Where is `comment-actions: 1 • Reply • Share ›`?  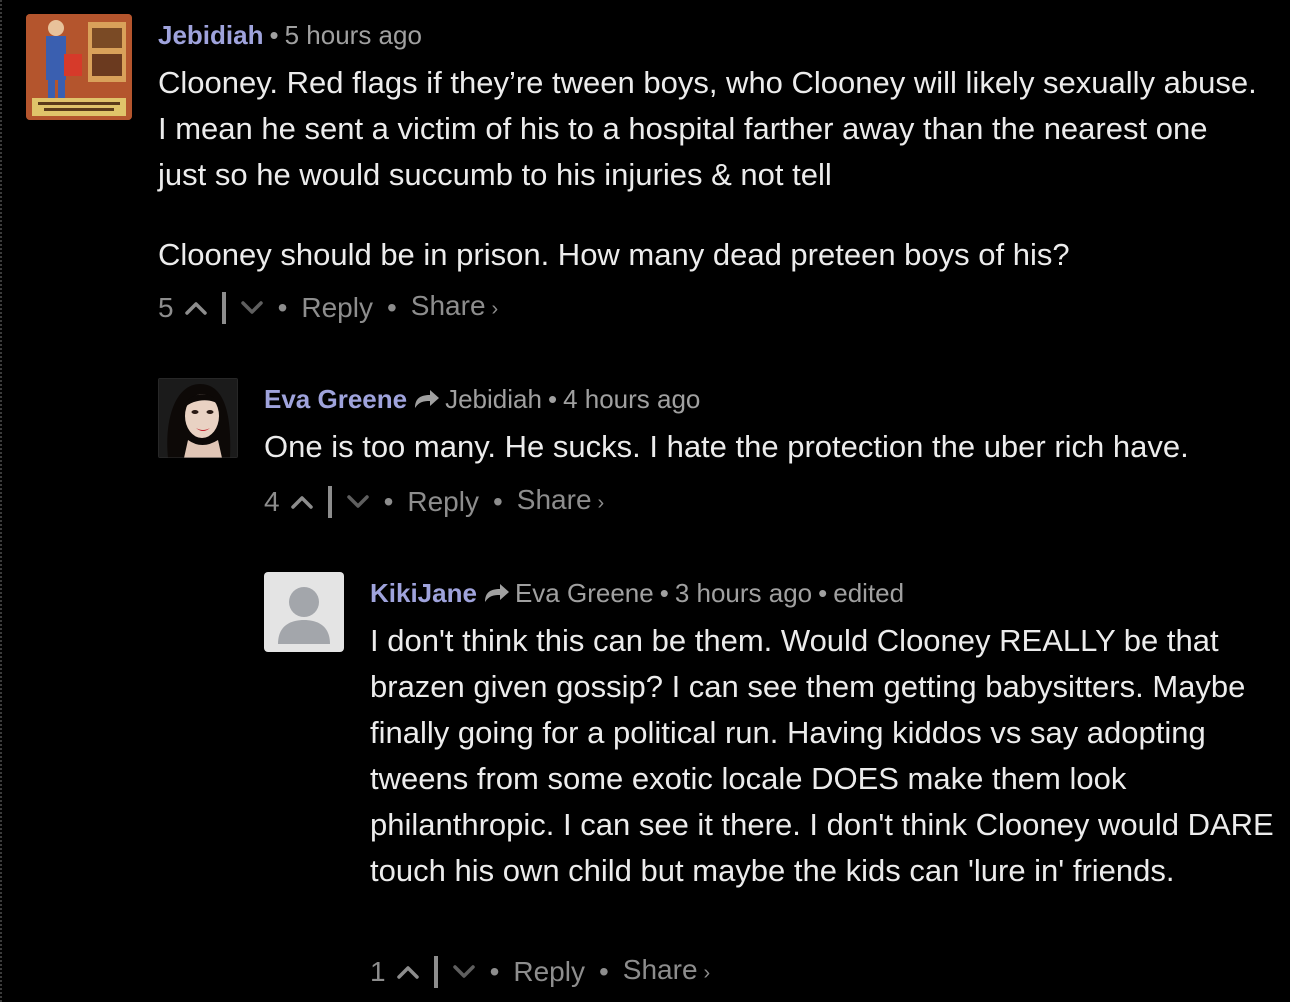 comment-actions: 1 • Reply • Share › is located at coordinates (540, 971).